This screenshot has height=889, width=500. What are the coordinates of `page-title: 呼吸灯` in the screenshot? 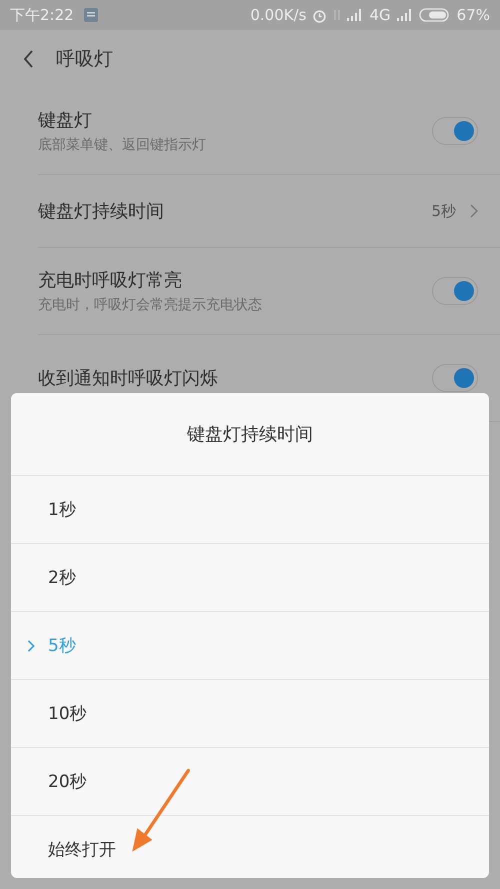 It's located at (84, 59).